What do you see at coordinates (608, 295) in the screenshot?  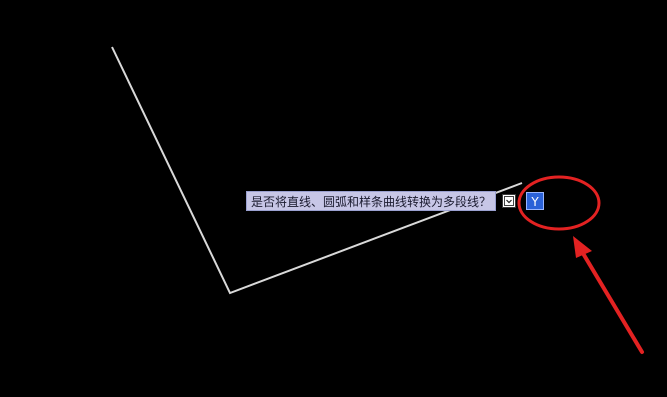 I see `annotation-arrow` at bounding box center [608, 295].